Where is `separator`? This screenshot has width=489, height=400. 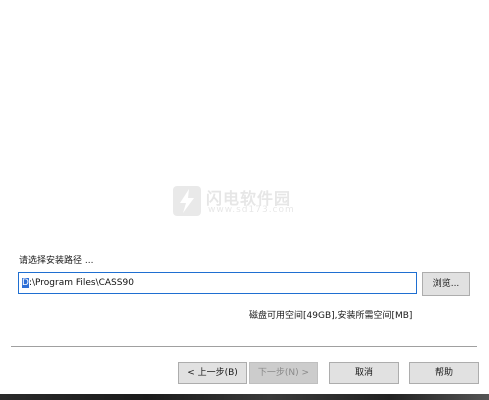
separator is located at coordinates (244, 346).